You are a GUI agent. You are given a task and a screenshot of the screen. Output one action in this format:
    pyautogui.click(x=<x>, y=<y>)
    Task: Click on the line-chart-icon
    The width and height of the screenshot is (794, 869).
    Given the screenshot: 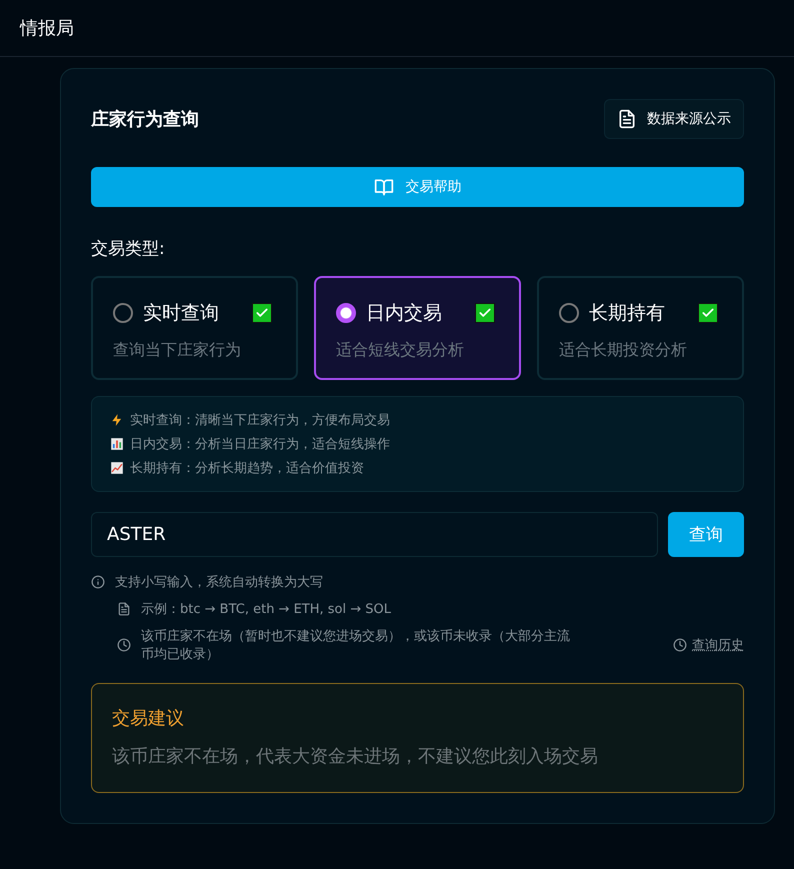 What is the action you would take?
    pyautogui.click(x=117, y=468)
    